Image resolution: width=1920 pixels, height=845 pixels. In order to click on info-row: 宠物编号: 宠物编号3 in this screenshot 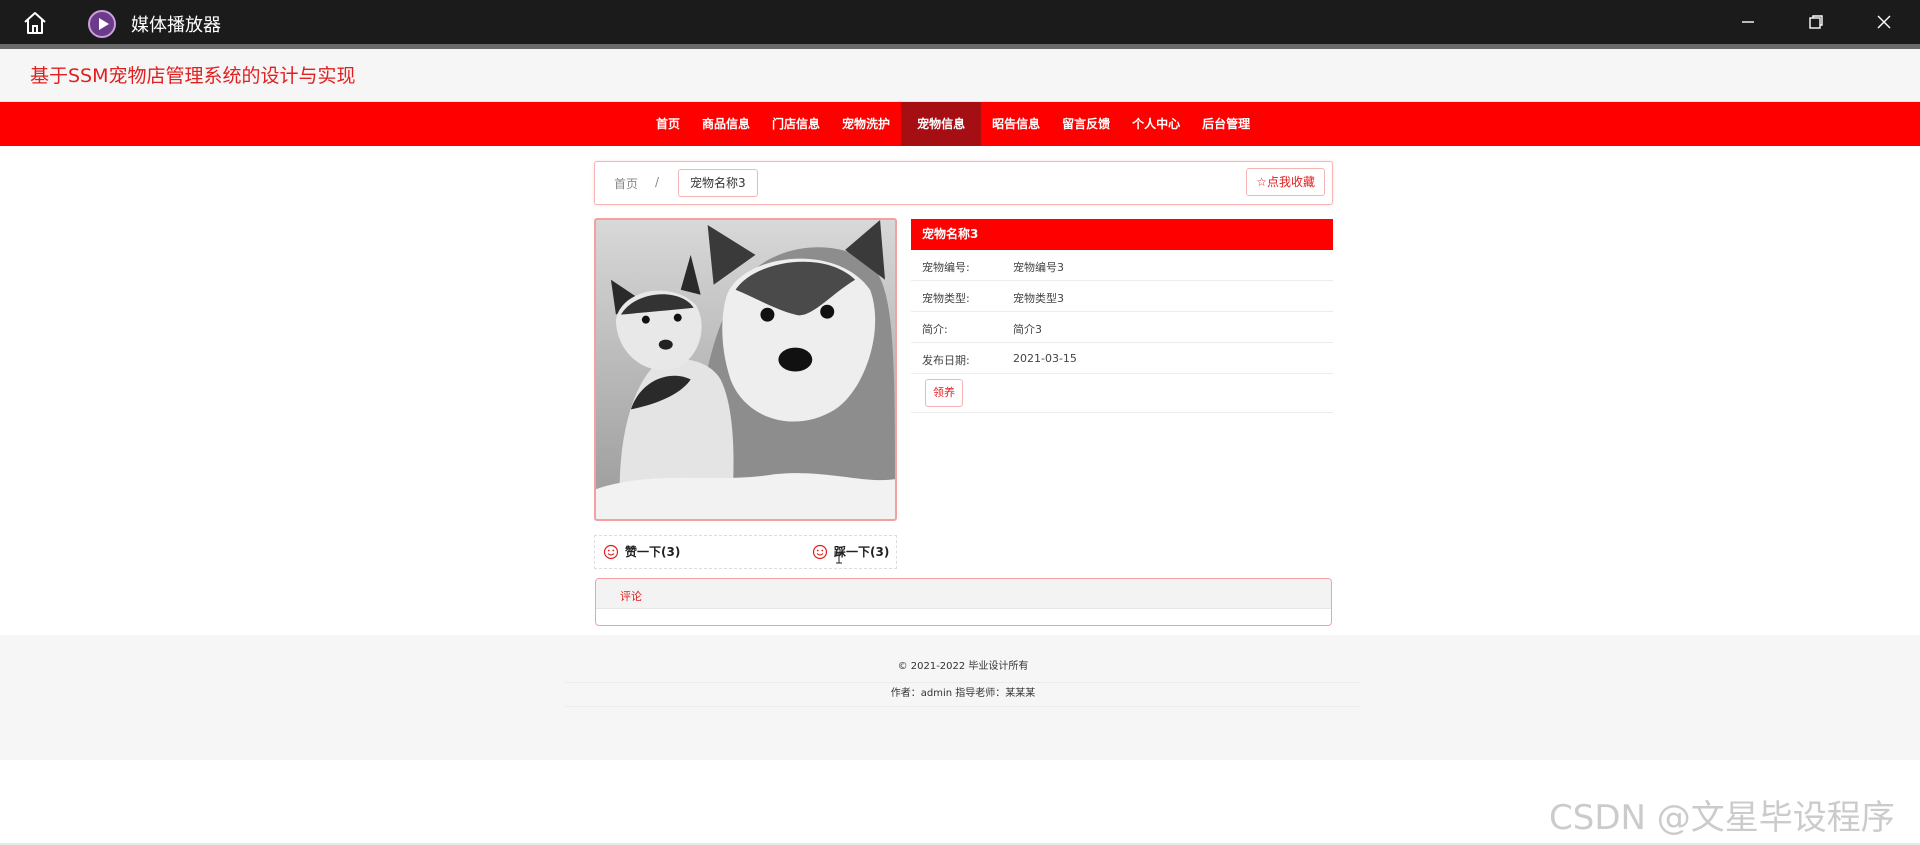, I will do `click(1122, 265)`.